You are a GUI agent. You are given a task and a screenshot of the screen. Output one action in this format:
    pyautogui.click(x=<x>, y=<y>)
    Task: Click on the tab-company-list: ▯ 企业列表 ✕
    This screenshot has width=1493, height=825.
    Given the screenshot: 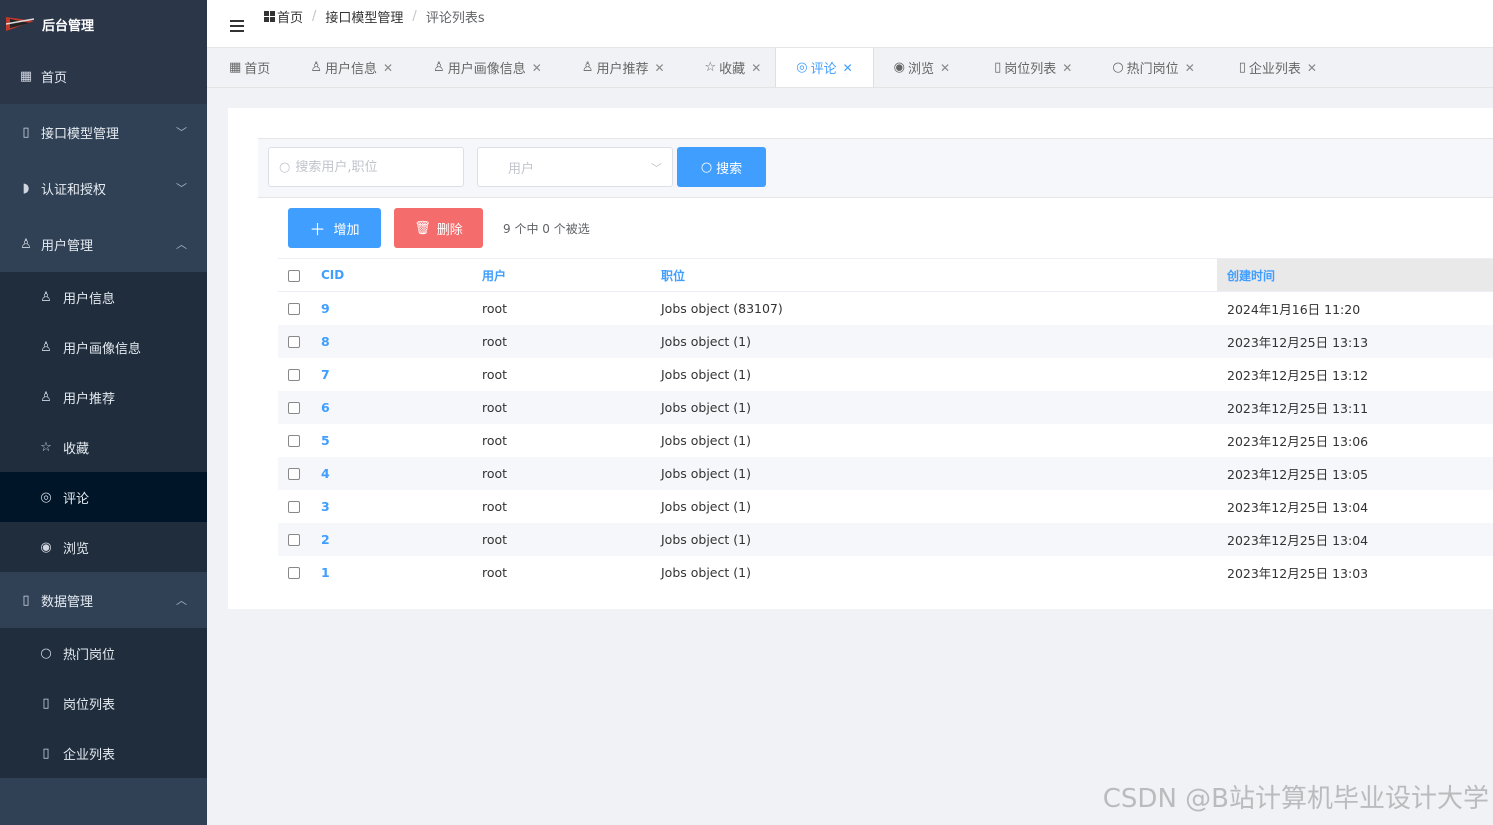 What is the action you would take?
    pyautogui.click(x=1270, y=67)
    